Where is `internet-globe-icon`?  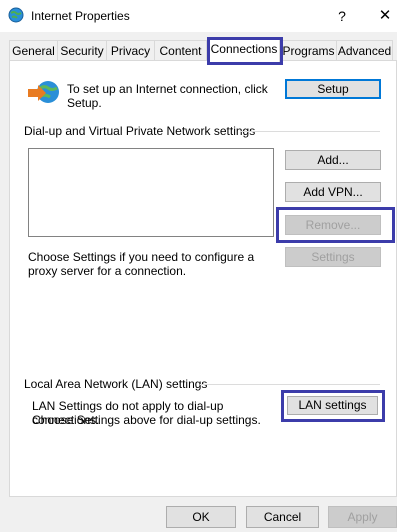
internet-globe-icon is located at coordinates (16, 15).